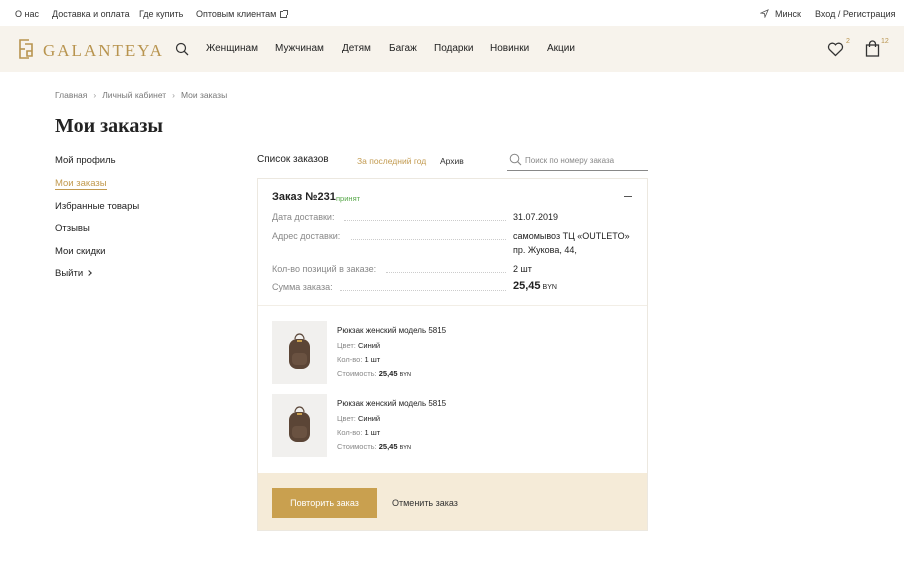  What do you see at coordinates (536, 217) in the screenshot?
I see `delivery-date-value: 31.07.2019` at bounding box center [536, 217].